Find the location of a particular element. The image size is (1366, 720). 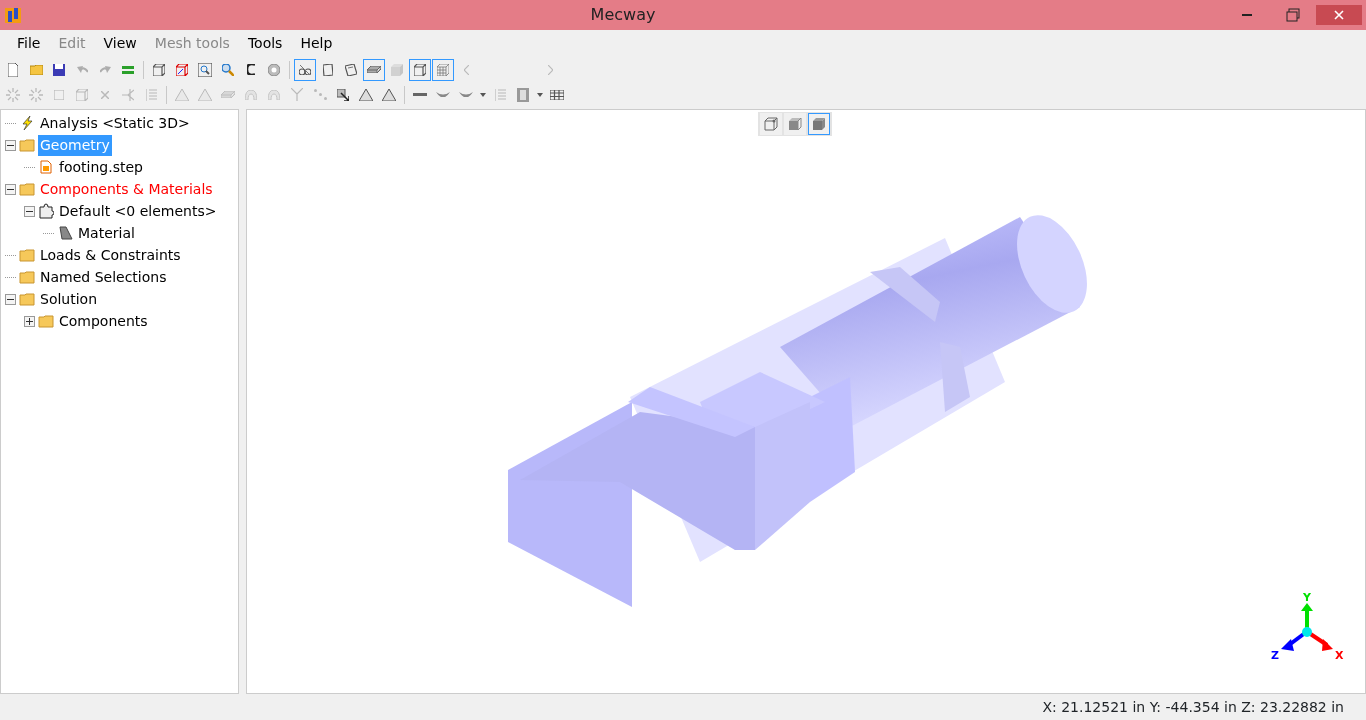

cross-icon is located at coordinates (105, 94).